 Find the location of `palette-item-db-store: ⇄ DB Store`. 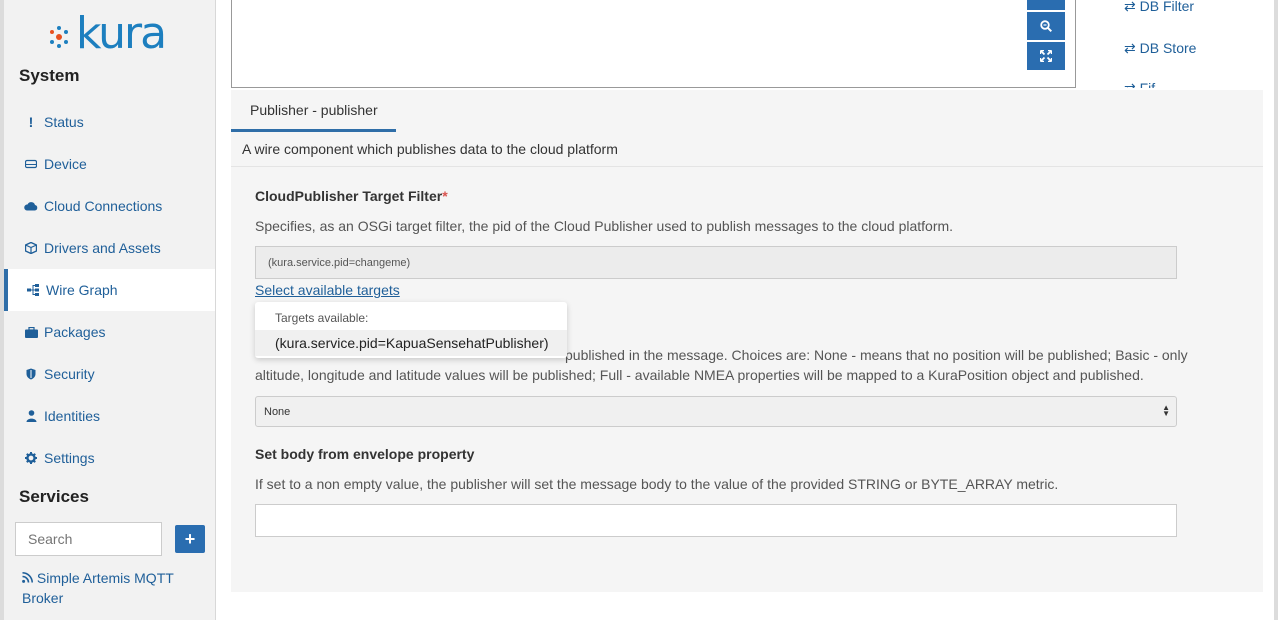

palette-item-db-store: ⇄ DB Store is located at coordinates (1160, 48).